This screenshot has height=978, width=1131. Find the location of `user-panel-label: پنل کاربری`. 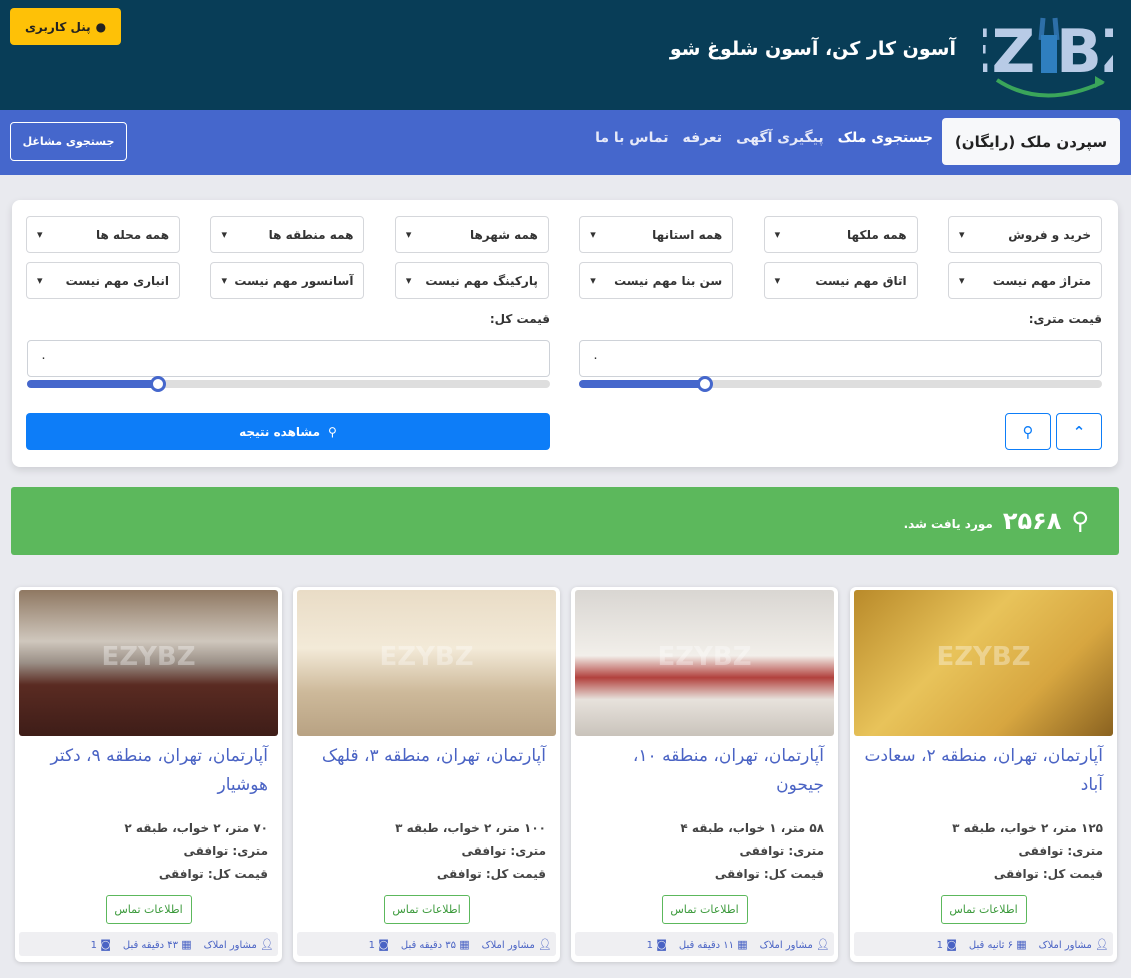

user-panel-label: پنل کاربری is located at coordinates (57, 26).